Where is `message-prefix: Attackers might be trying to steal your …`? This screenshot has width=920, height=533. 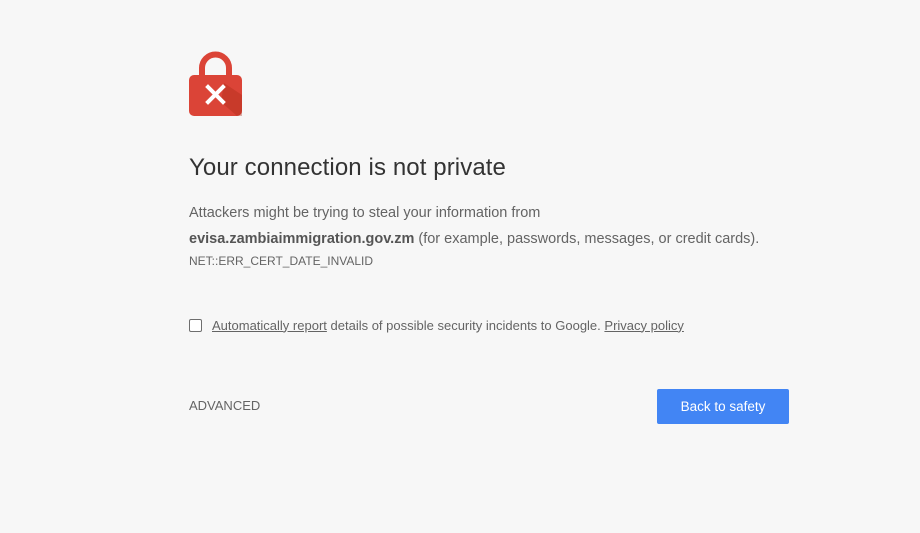
message-prefix: Attackers might be trying to steal your … is located at coordinates (365, 213).